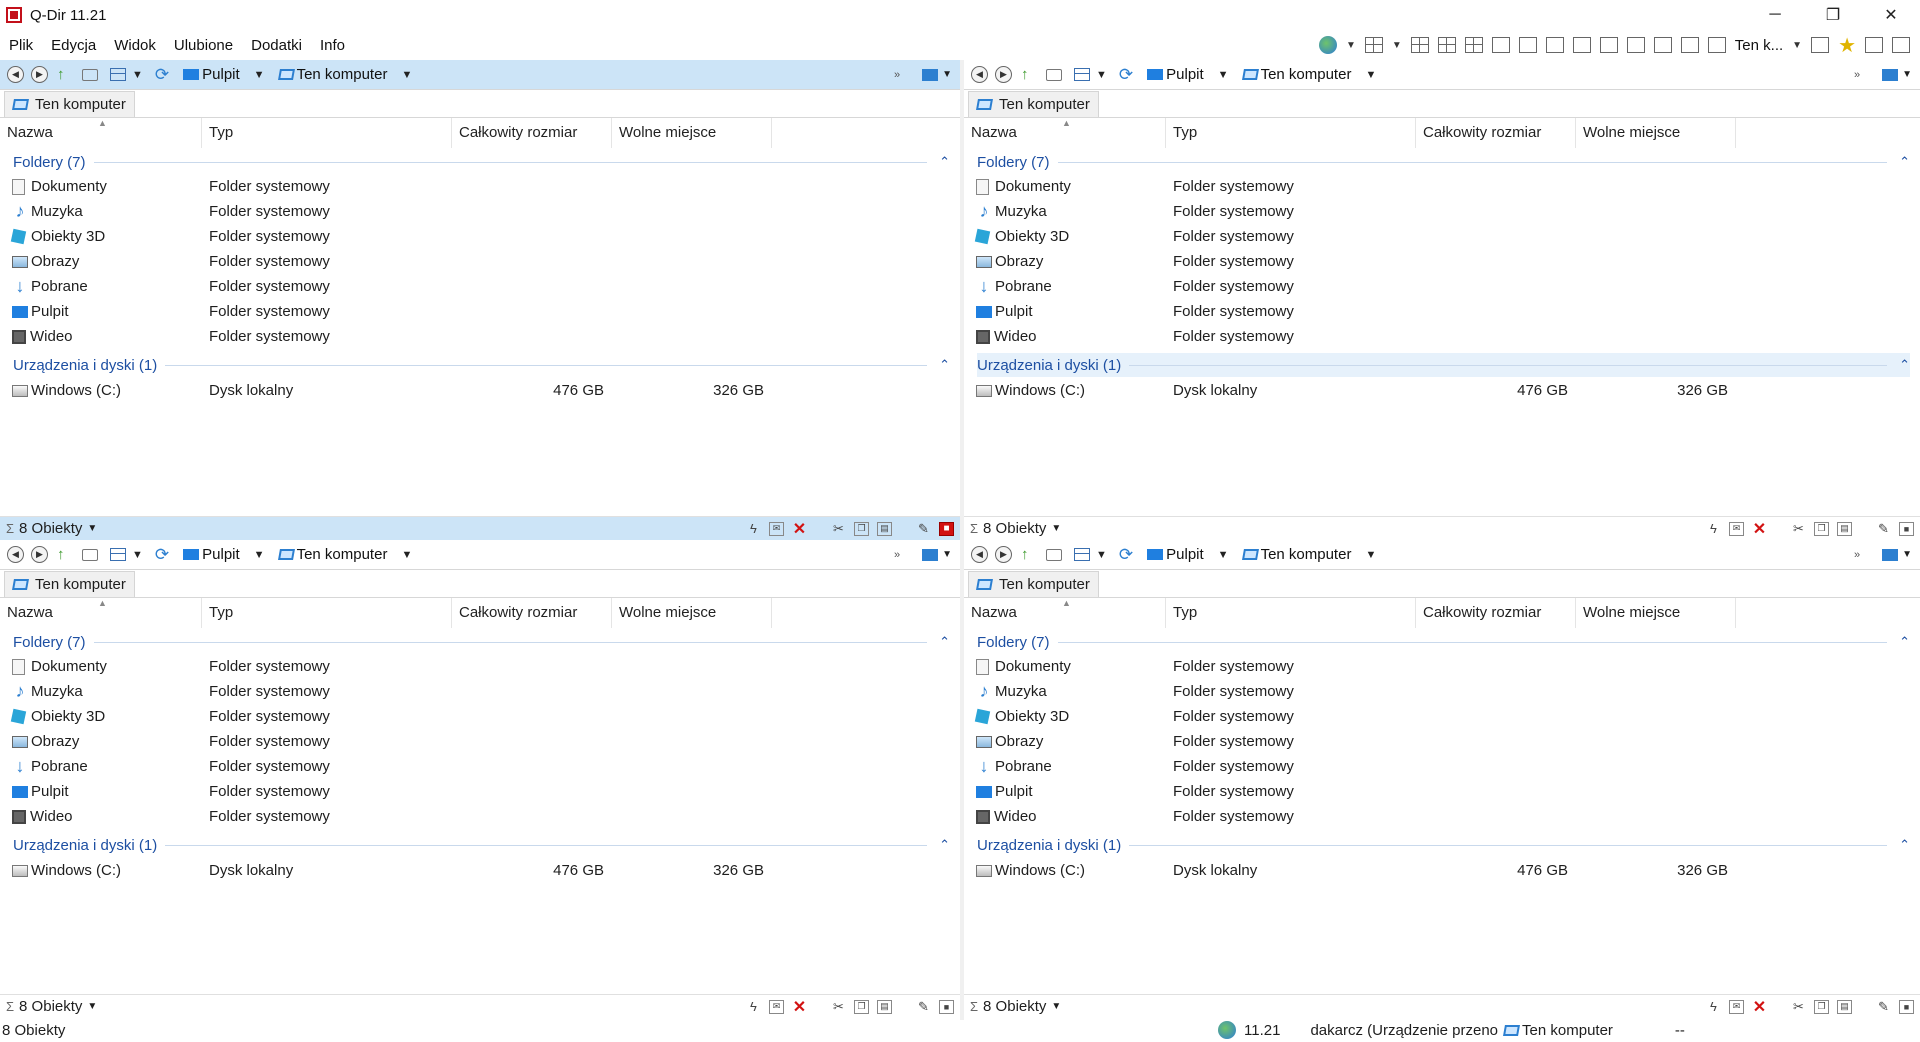 The width and height of the screenshot is (1920, 1042). Describe the element at coordinates (1662, 45) in the screenshot. I see `layout-top-icon` at that location.